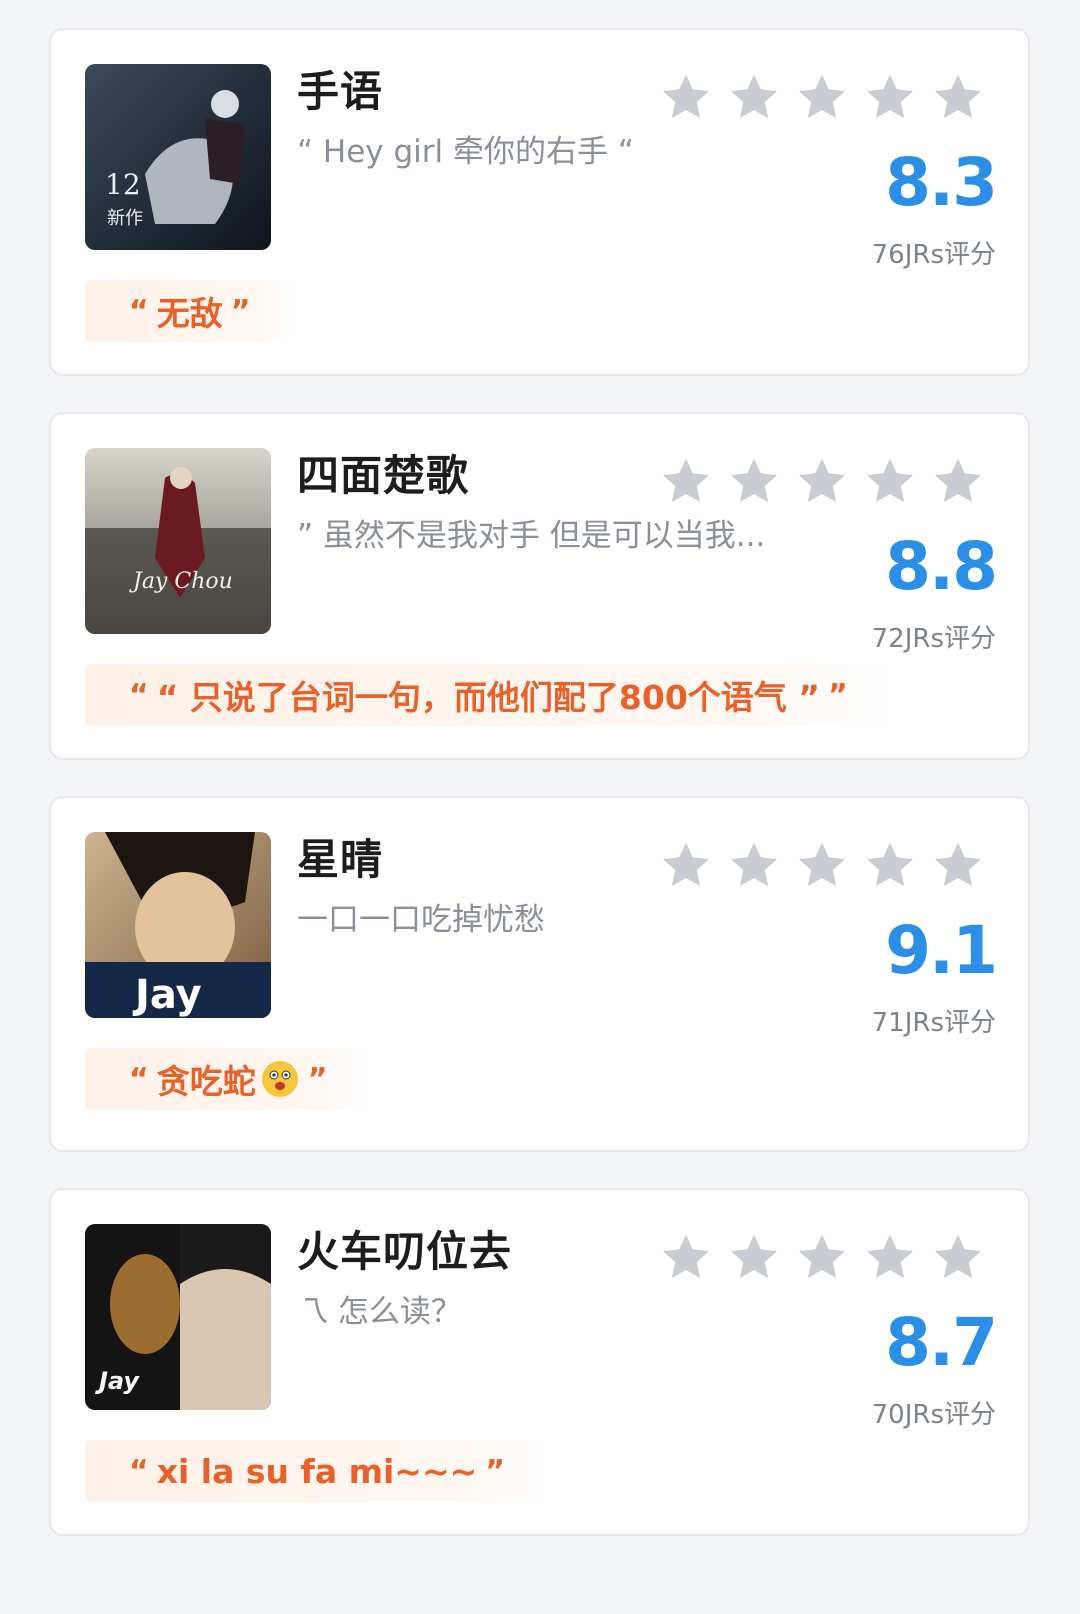  What do you see at coordinates (933, 1023) in the screenshot?
I see `rating-count: 71JRs评分` at bounding box center [933, 1023].